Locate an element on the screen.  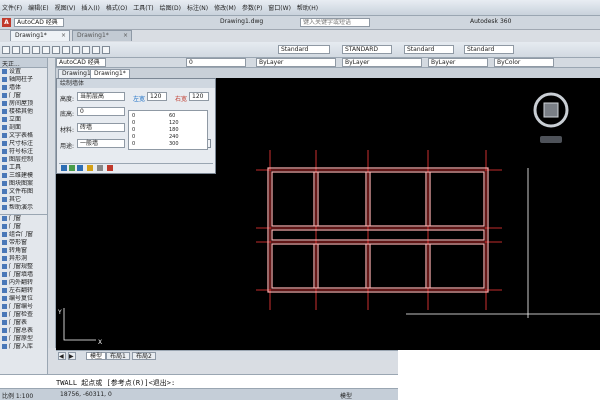
table-style-select: Standard is located at coordinates (429, 49).